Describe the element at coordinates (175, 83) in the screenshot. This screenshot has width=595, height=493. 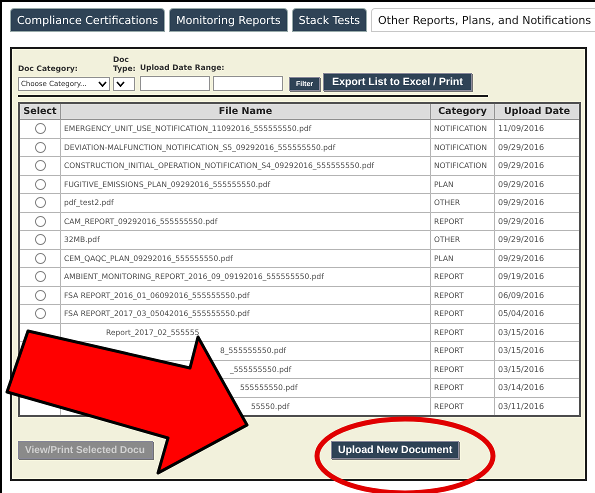
I see `start-date-field` at that location.